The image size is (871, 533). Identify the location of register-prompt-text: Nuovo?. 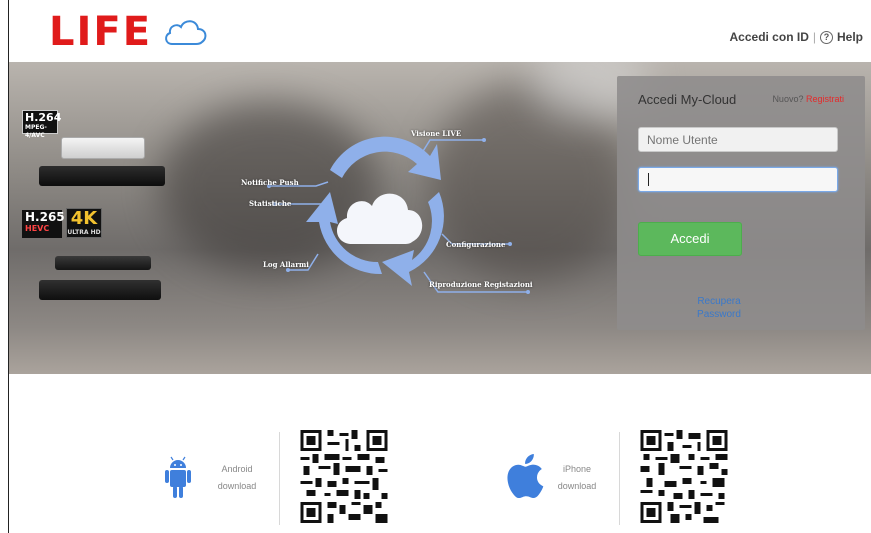
(788, 99).